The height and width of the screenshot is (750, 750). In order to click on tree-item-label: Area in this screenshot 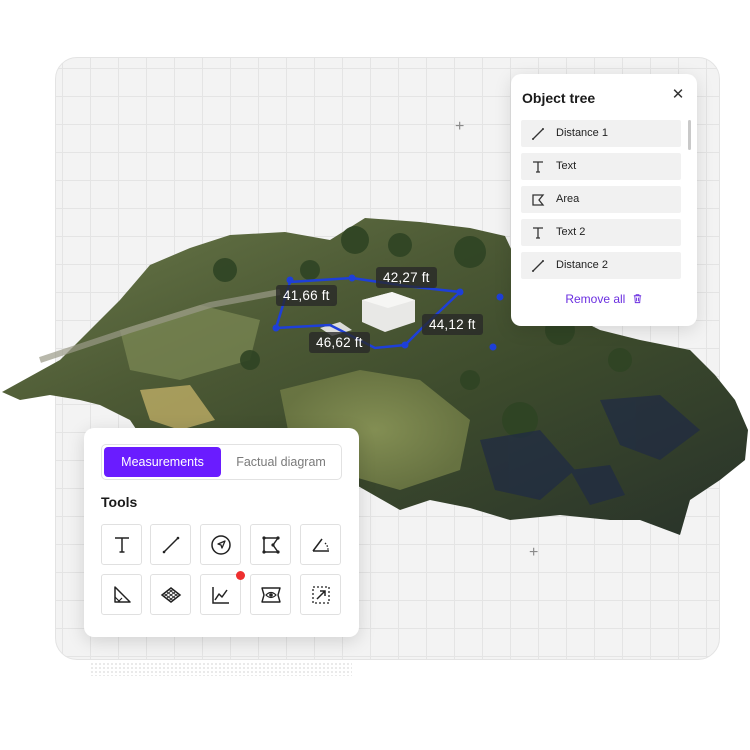, I will do `click(568, 199)`.